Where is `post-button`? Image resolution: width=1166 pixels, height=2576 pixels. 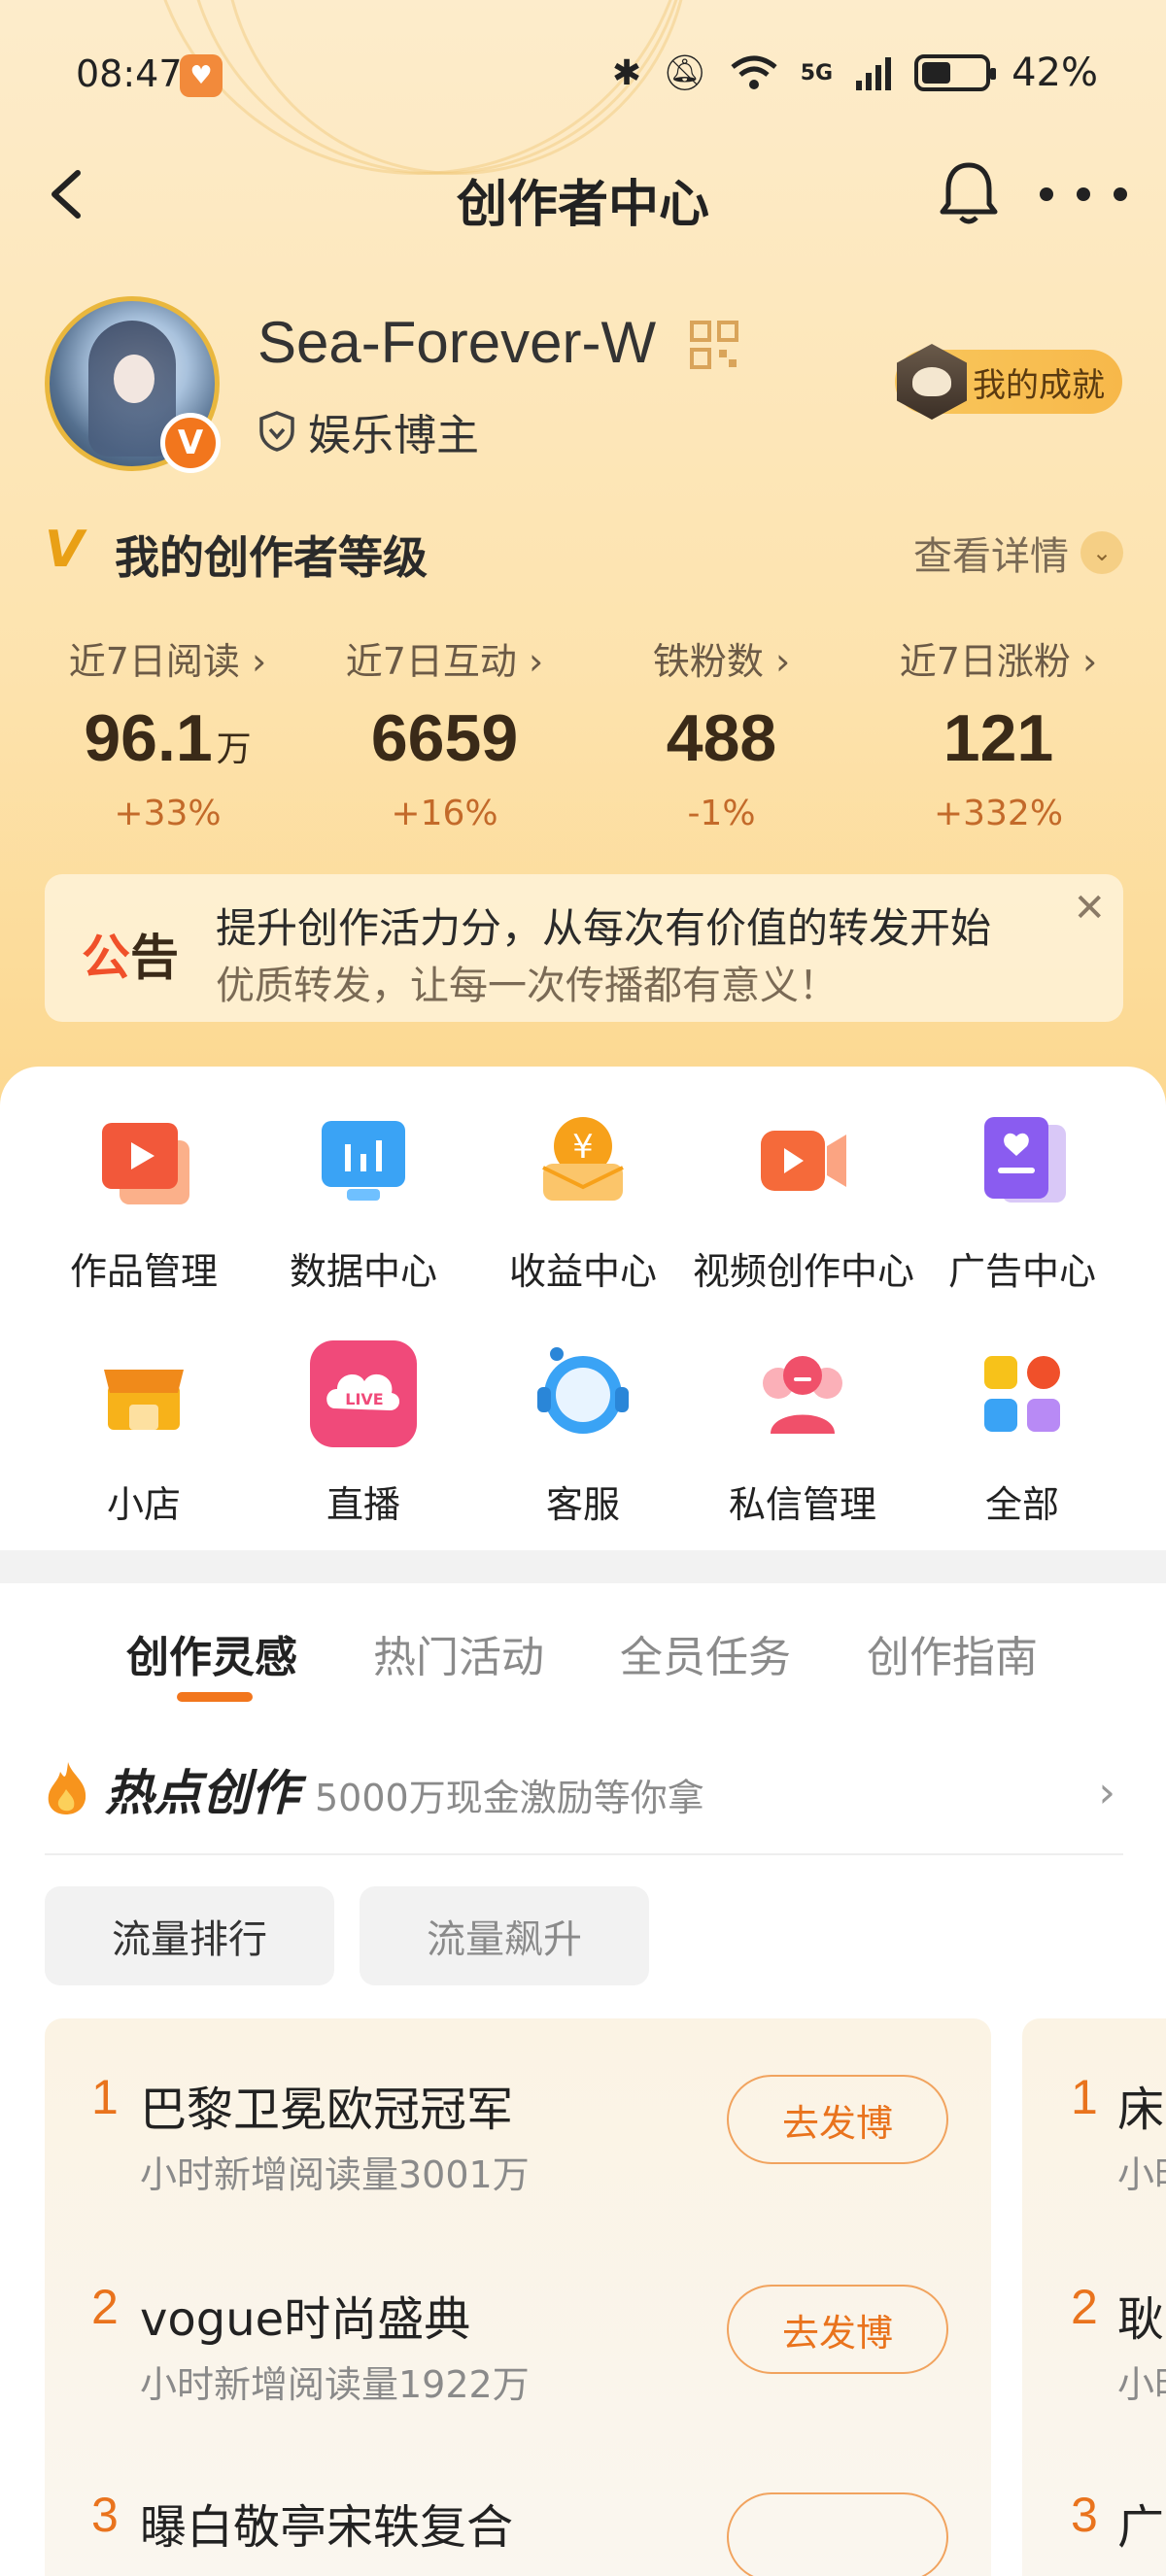
post-button is located at coordinates (837, 2534).